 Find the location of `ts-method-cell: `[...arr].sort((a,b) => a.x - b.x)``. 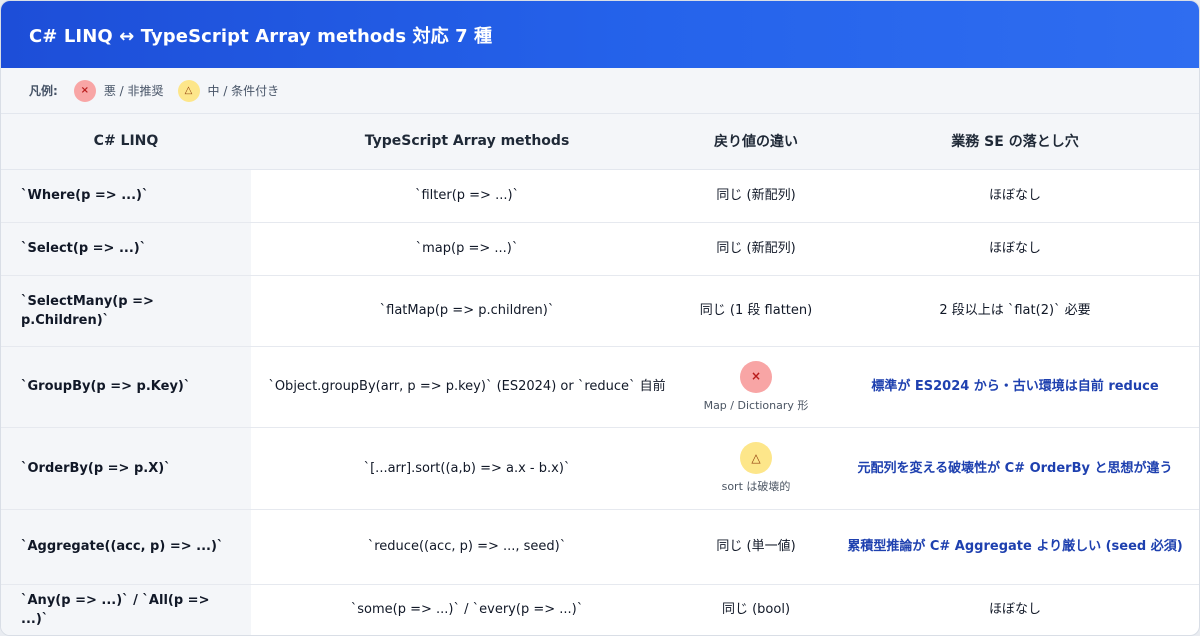

ts-method-cell: `[...arr].sort((a,b) => a.x - b.x)` is located at coordinates (467, 468).